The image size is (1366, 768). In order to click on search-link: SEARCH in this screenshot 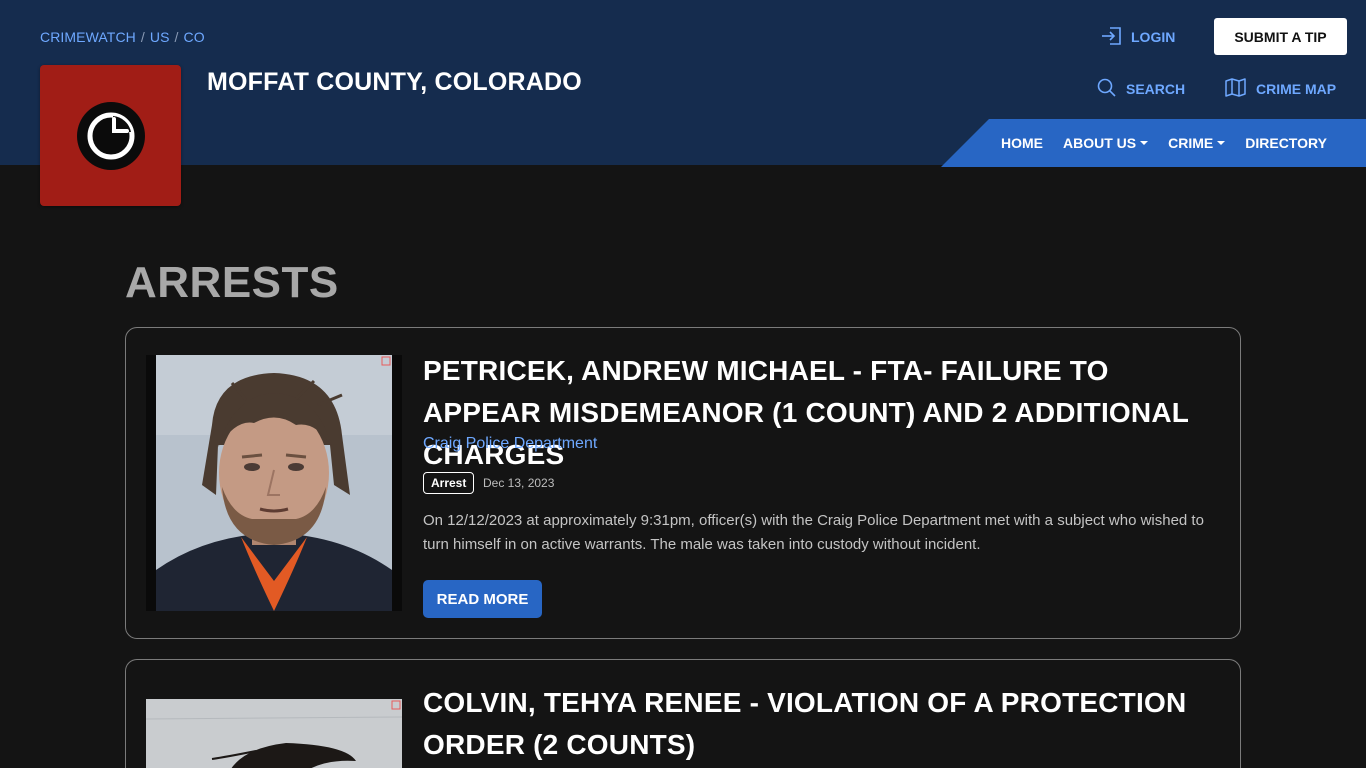, I will do `click(1141, 89)`.